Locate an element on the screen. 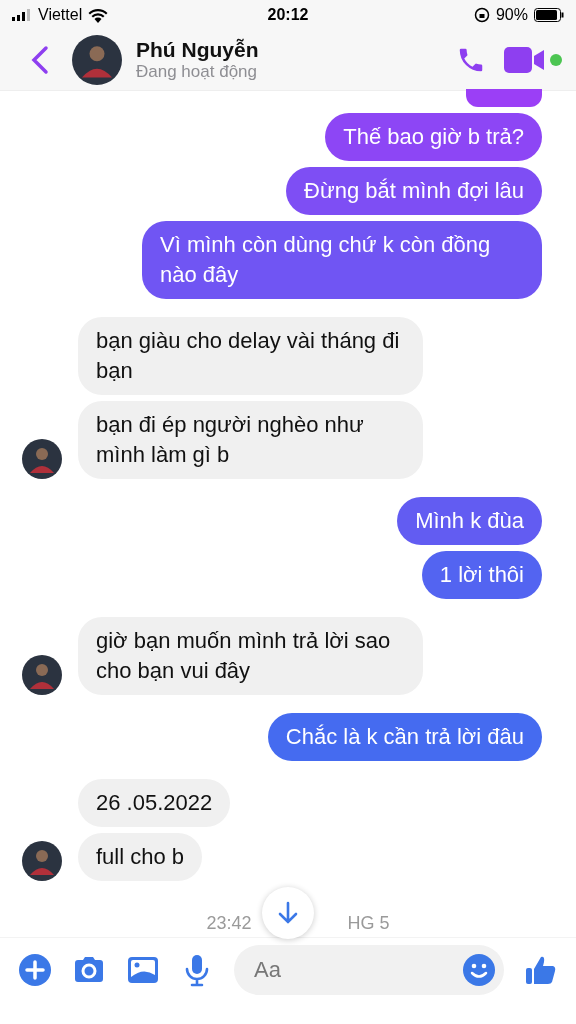 This screenshot has height=1024, width=576. wifi-icon is located at coordinates (98, 15).